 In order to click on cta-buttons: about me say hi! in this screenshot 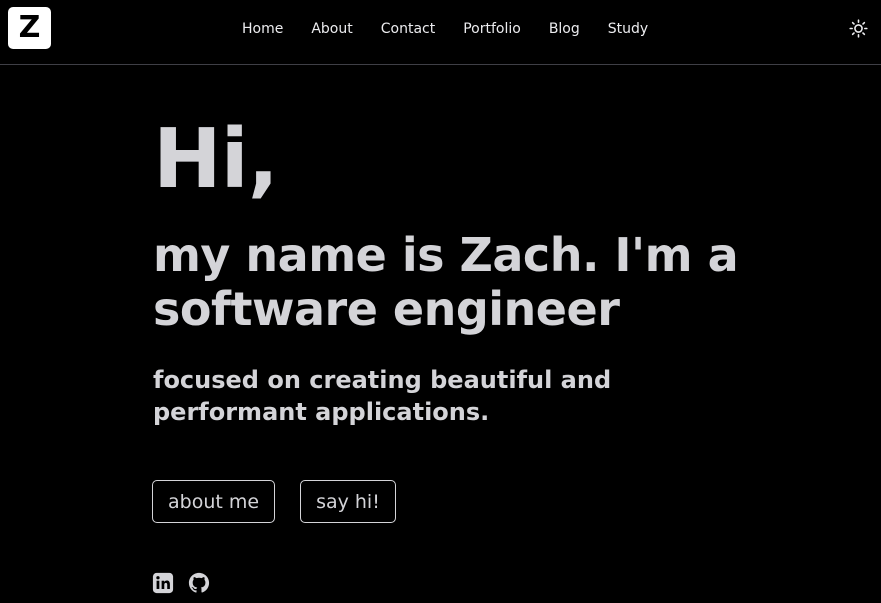, I will do `click(274, 501)`.